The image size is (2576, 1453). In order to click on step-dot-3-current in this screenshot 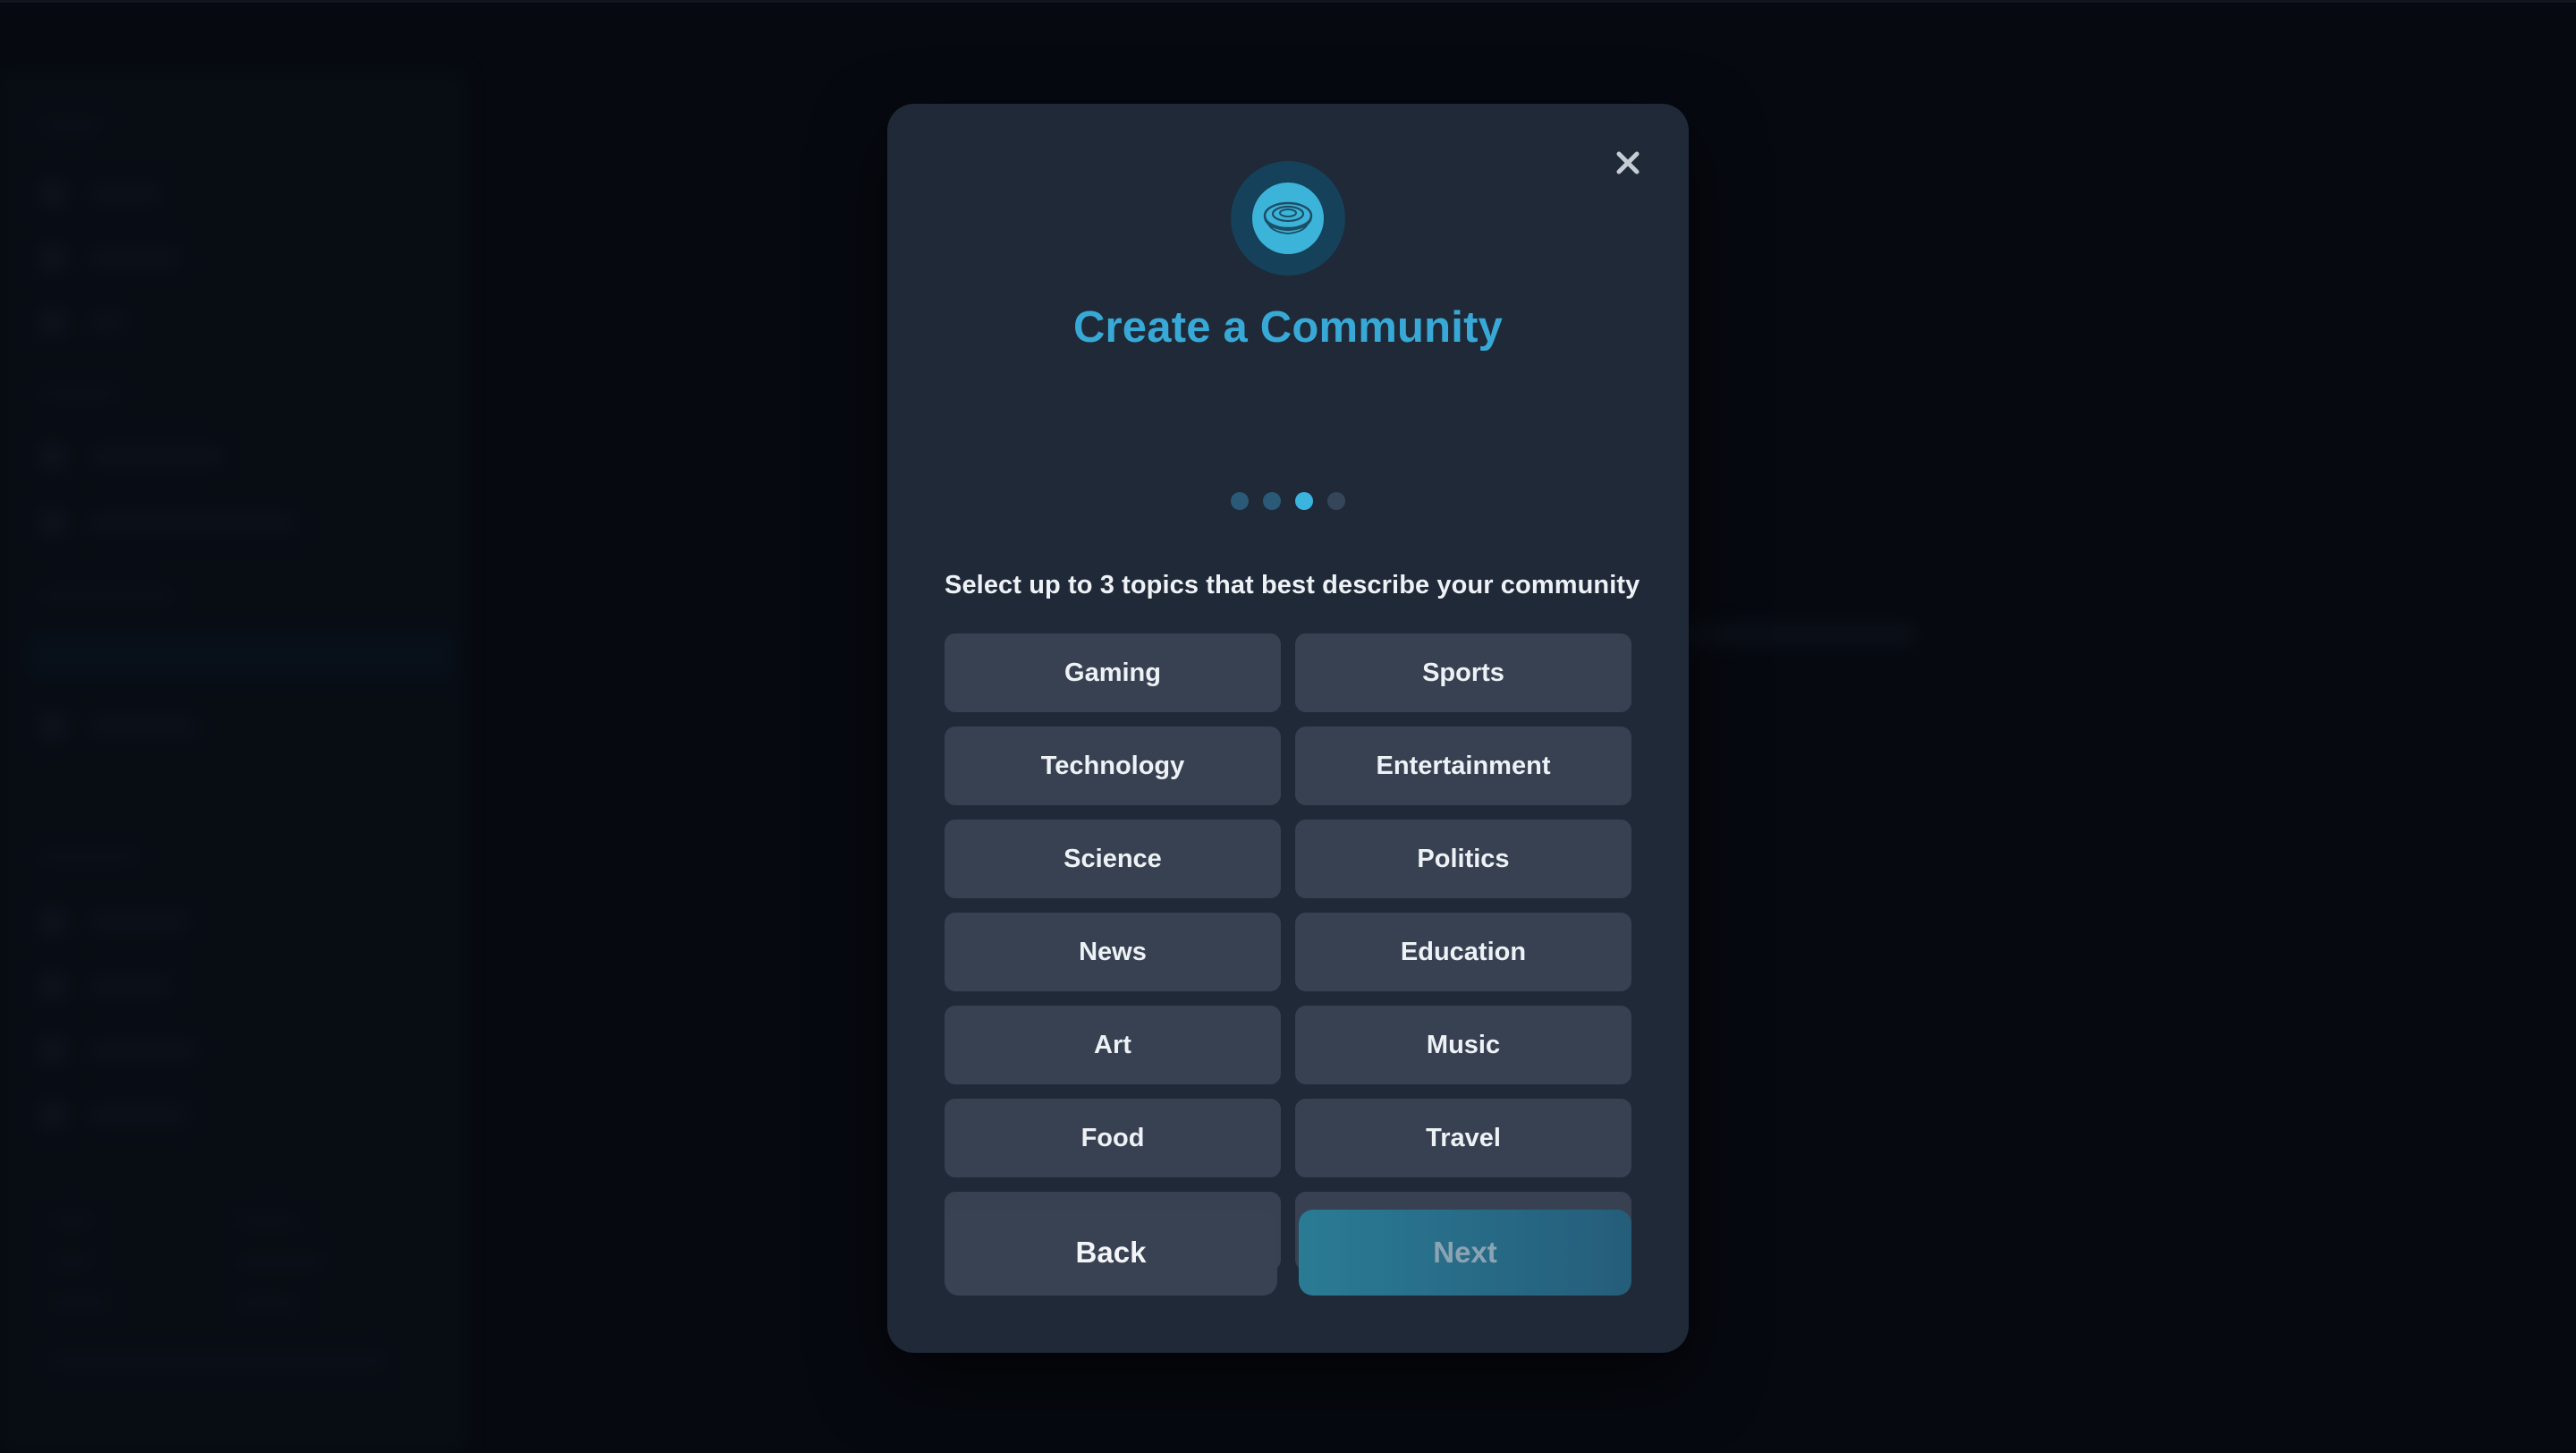, I will do `click(1304, 501)`.